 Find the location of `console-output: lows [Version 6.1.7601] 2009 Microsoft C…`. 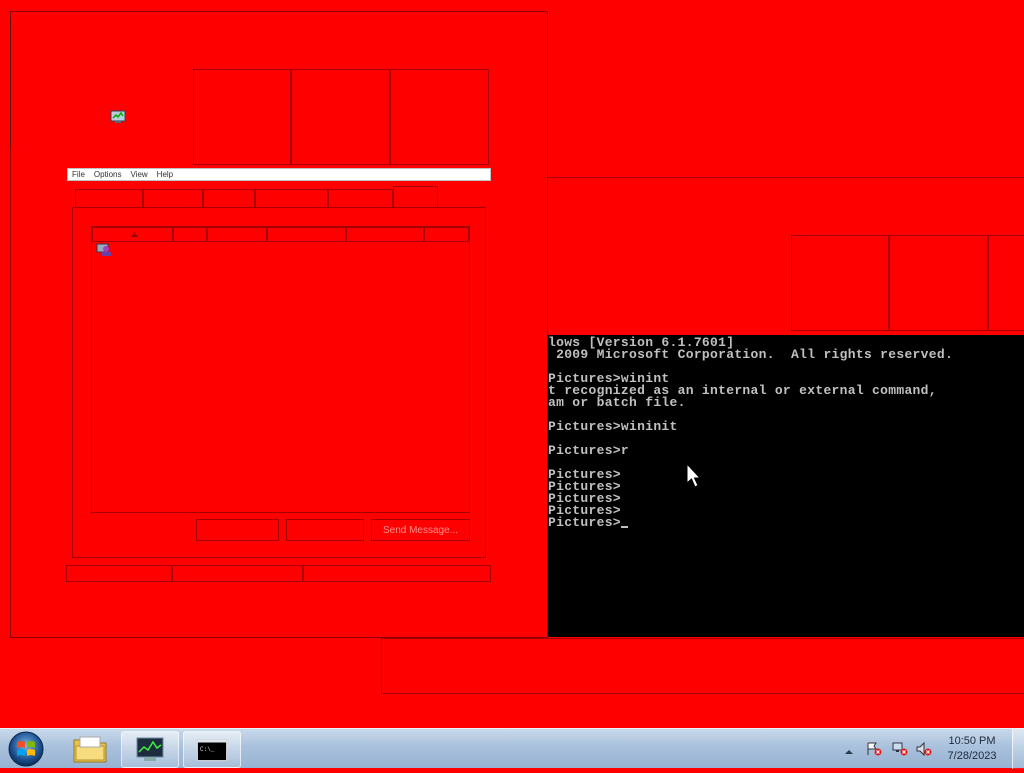

console-output: lows [Version 6.1.7601] 2009 Microsoft C… is located at coordinates (786, 432).